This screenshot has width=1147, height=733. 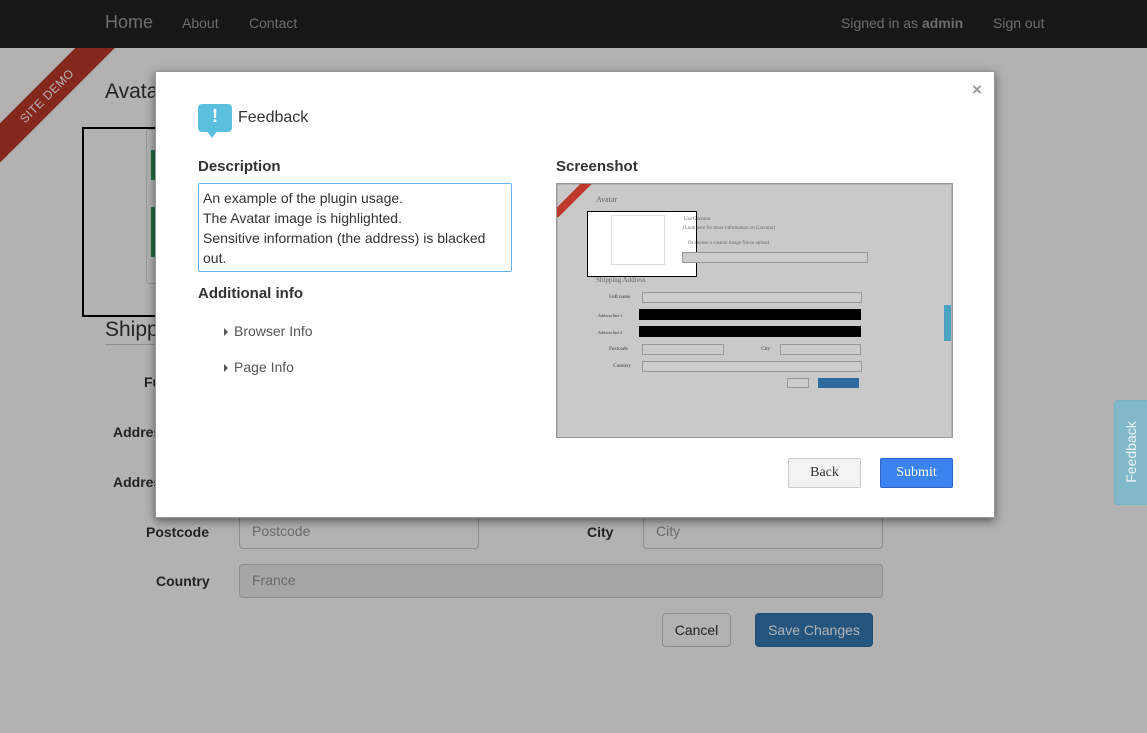 What do you see at coordinates (610, 332) in the screenshot?
I see `preview-address2-label: Address line 2` at bounding box center [610, 332].